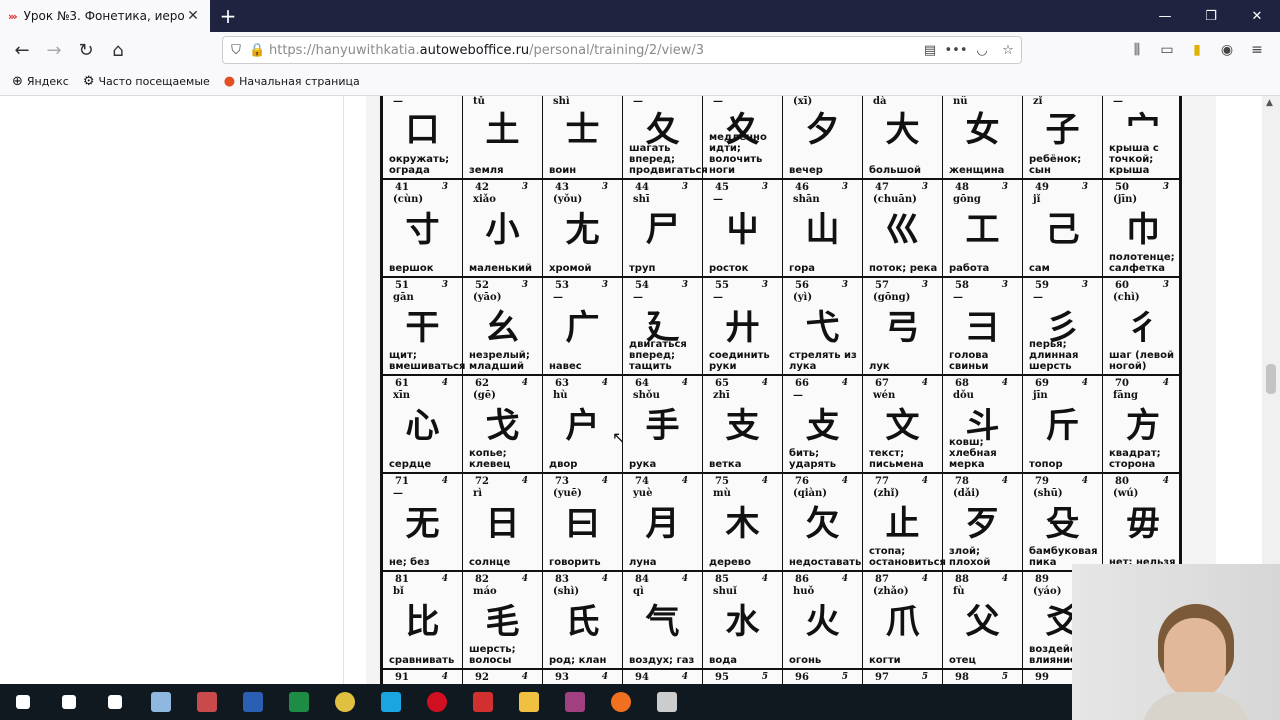 The height and width of the screenshot is (720, 1280). I want to click on lock-icon: 🔒, so click(257, 50).